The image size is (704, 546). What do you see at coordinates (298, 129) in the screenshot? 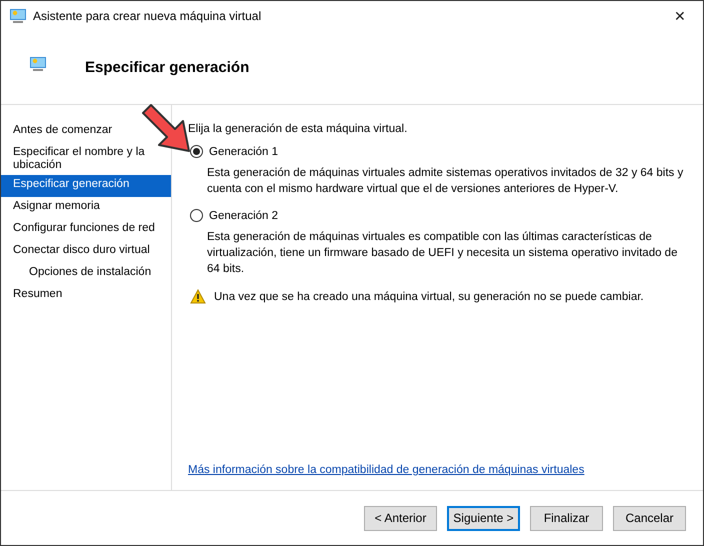
I see `instruction-text: Elija la generación de esta máquina virtual.` at bounding box center [298, 129].